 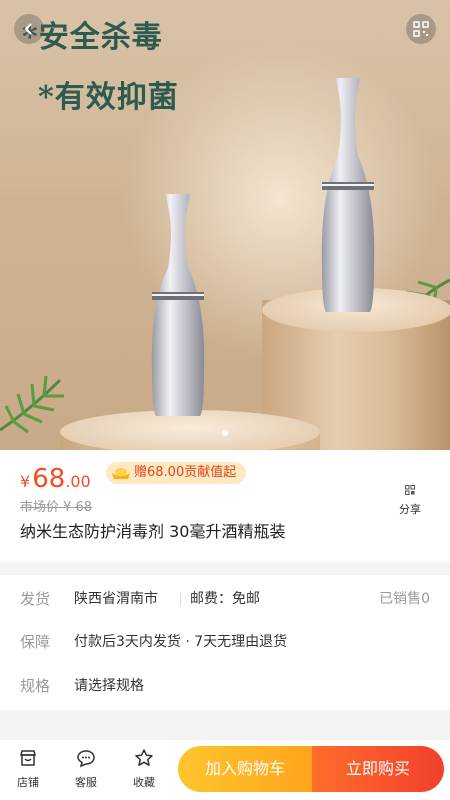 What do you see at coordinates (378, 769) in the screenshot?
I see `buy-now-button: 立即购买` at bounding box center [378, 769].